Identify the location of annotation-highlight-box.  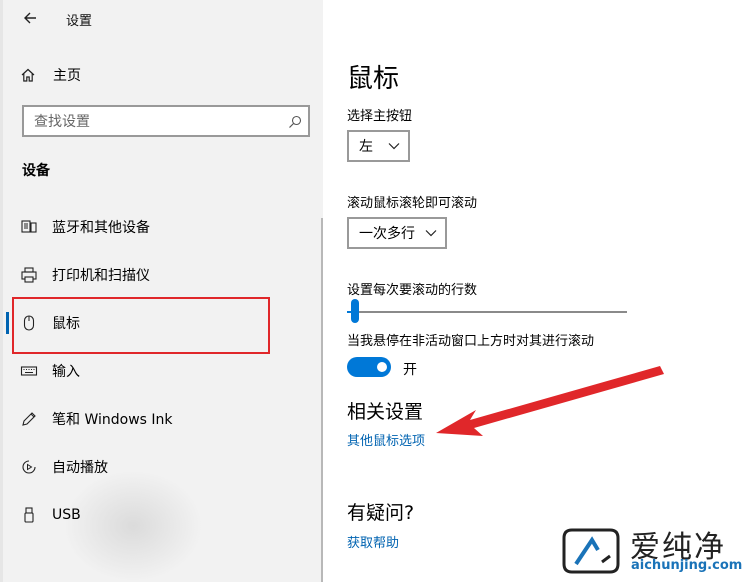
(141, 325).